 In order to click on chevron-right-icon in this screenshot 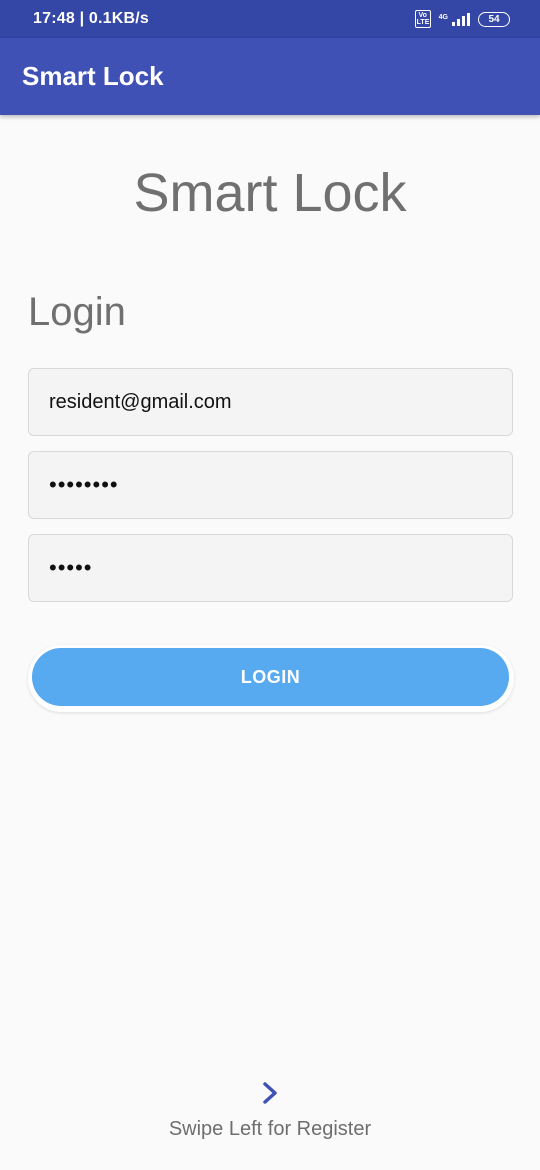, I will do `click(270, 1093)`.